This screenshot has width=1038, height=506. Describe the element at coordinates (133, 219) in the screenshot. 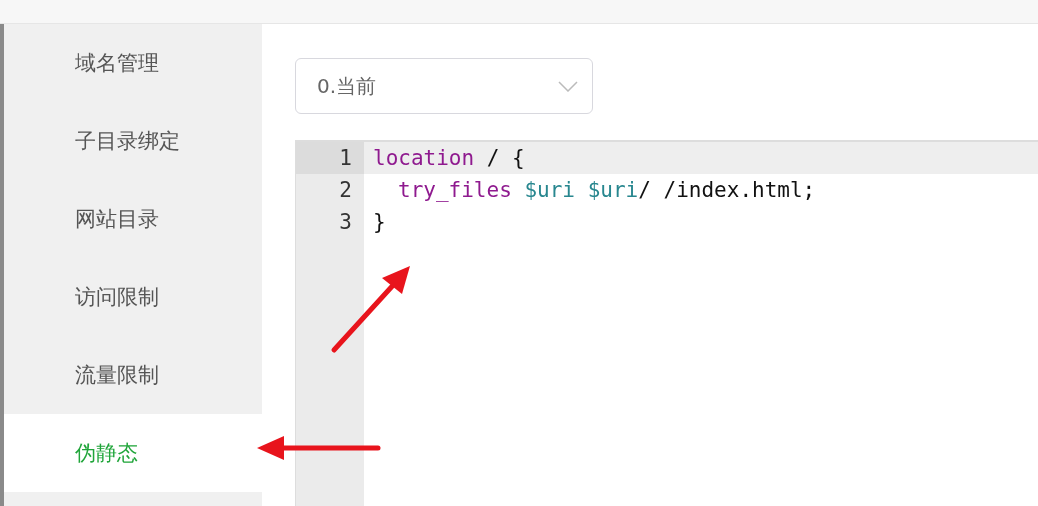

I see `sidebar-item: 网站目录` at that location.